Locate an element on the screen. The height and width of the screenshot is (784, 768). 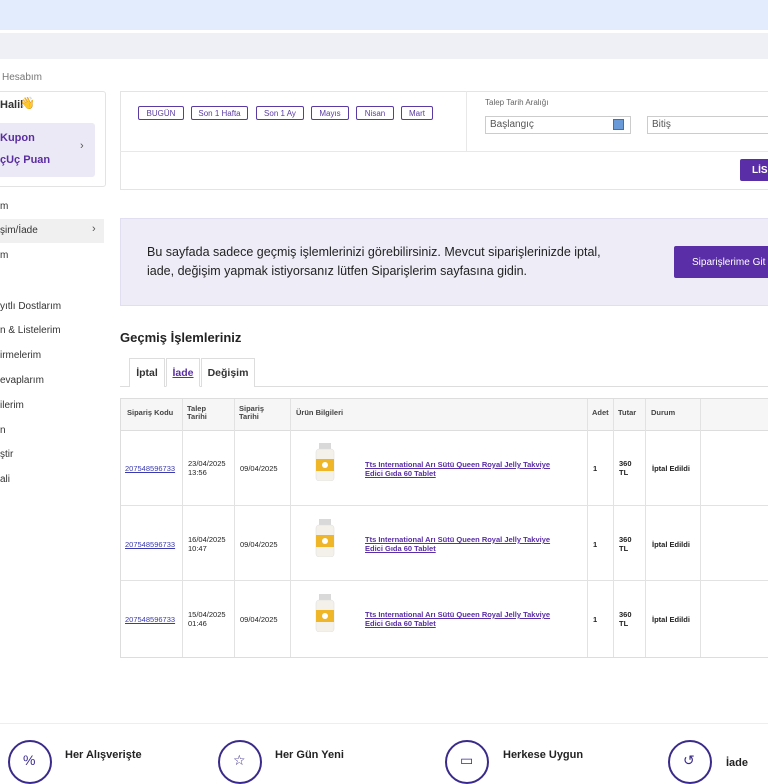
calendar-icon is located at coordinates (618, 124).